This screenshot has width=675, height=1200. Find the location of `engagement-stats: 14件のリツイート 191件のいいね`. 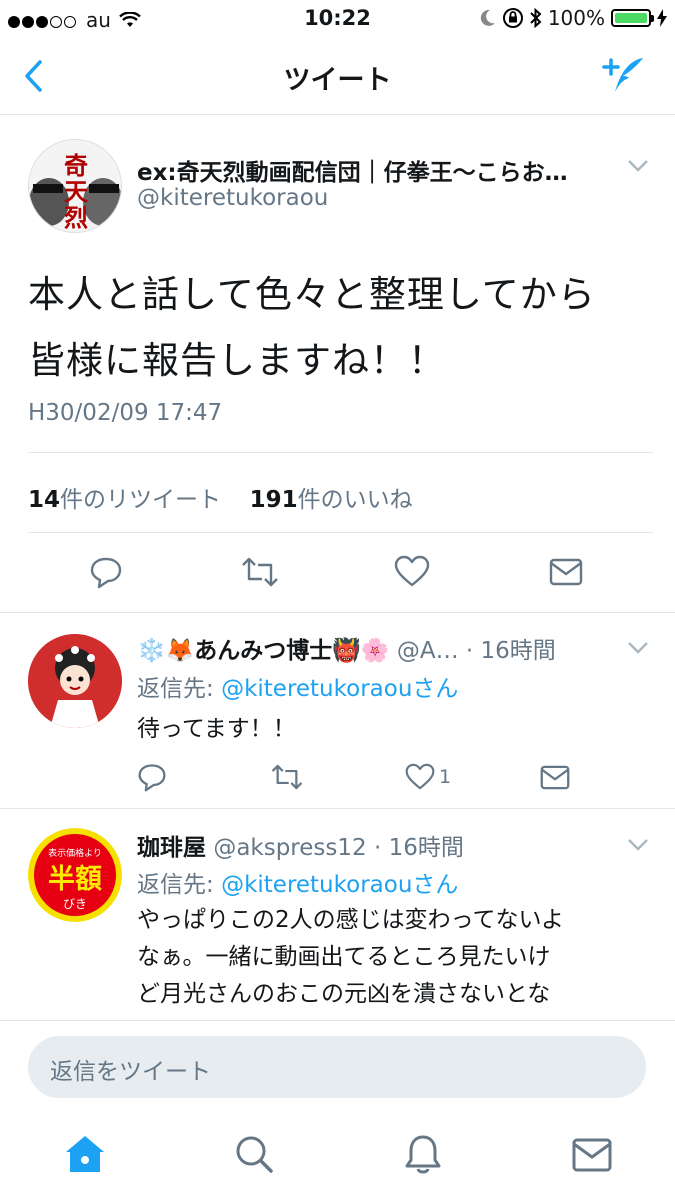

engagement-stats: 14件のリツイート 191件のいいね is located at coordinates (220, 497).